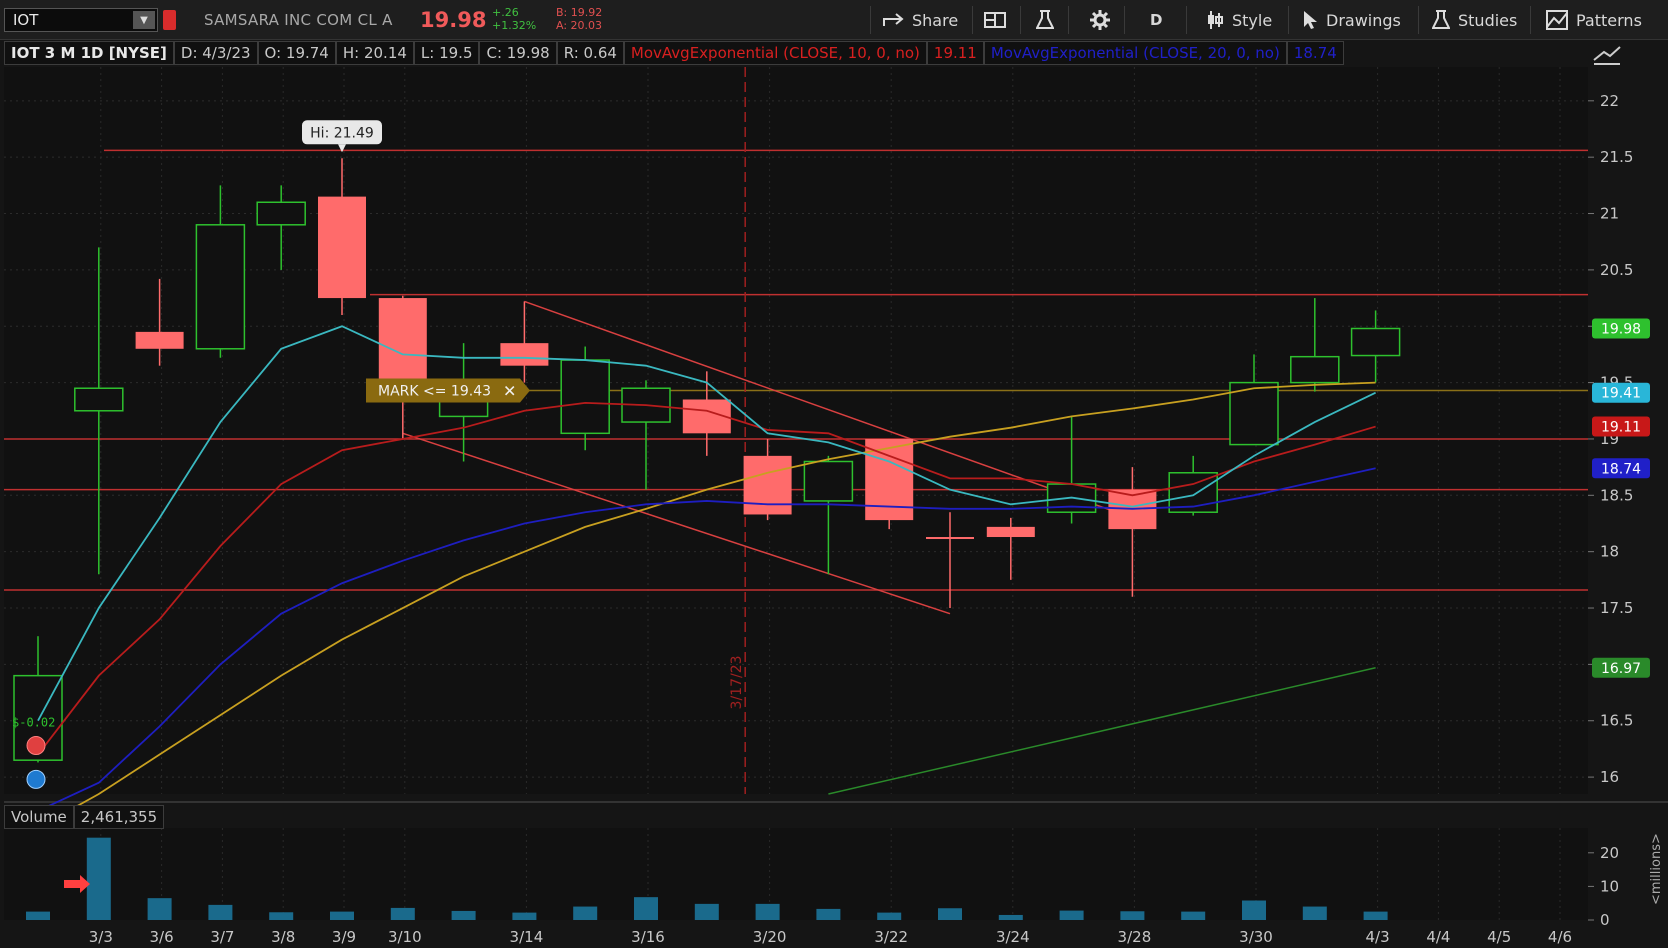 The image size is (1668, 948). Describe the element at coordinates (1609, 214) in the screenshot. I see `y-tick-label: 21` at that location.